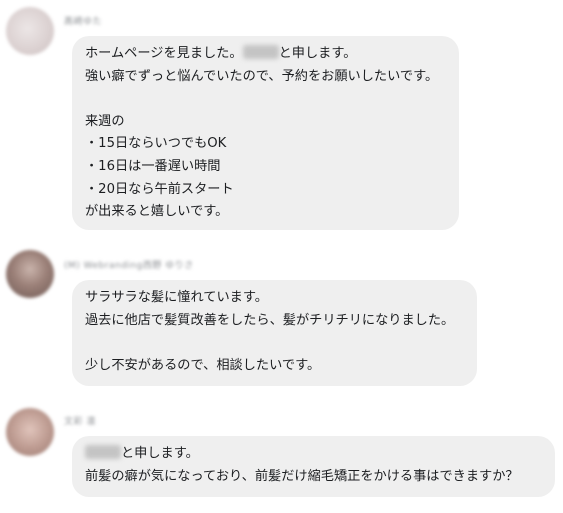 Image resolution: width=563 pixels, height=513 pixels. Describe the element at coordinates (157, 212) in the screenshot. I see `message-line: が出来ると嬉しいです。` at that location.